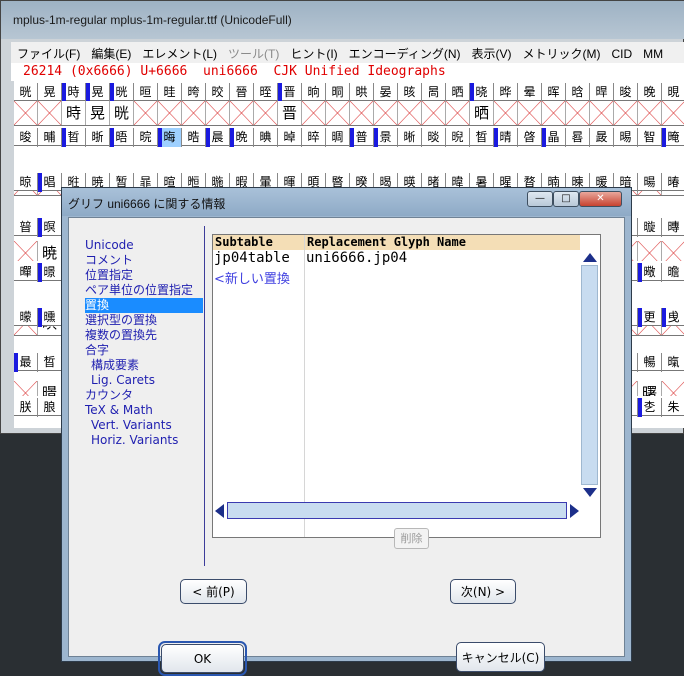 This screenshot has width=684, height=676. What do you see at coordinates (410, 137) in the screenshot?
I see `glyph-label-cell: 晰` at bounding box center [410, 137].